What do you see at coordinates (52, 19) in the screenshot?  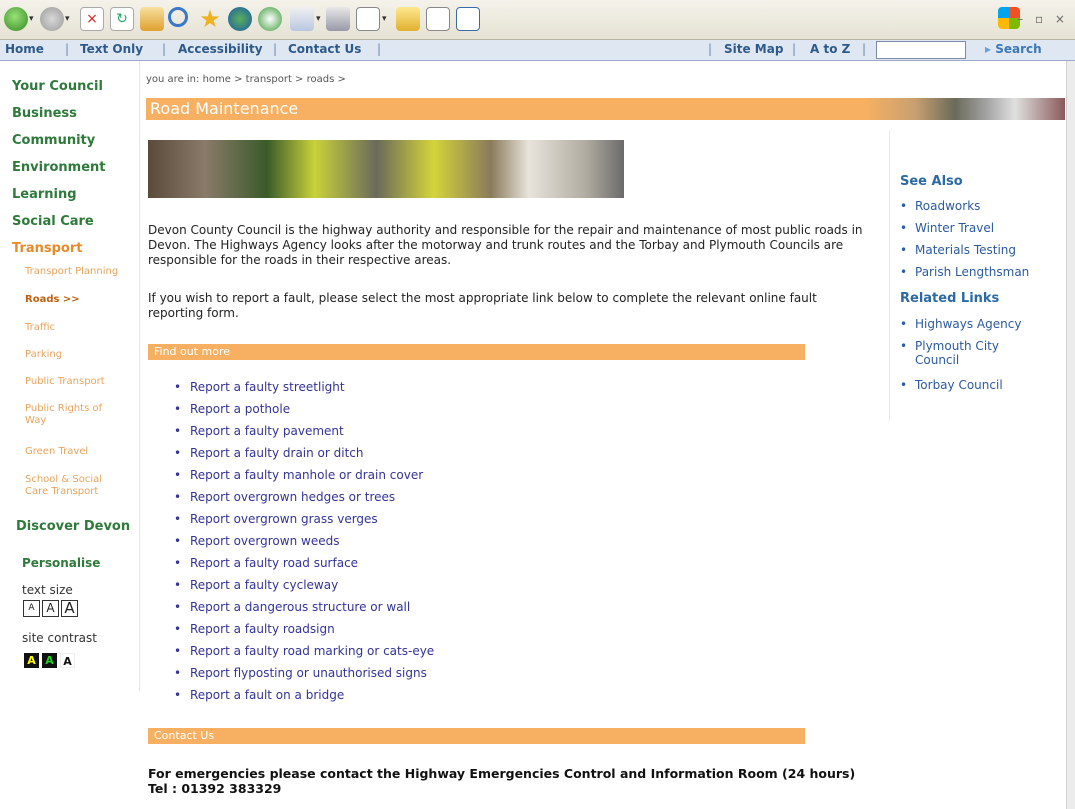 I see `forward-icon` at bounding box center [52, 19].